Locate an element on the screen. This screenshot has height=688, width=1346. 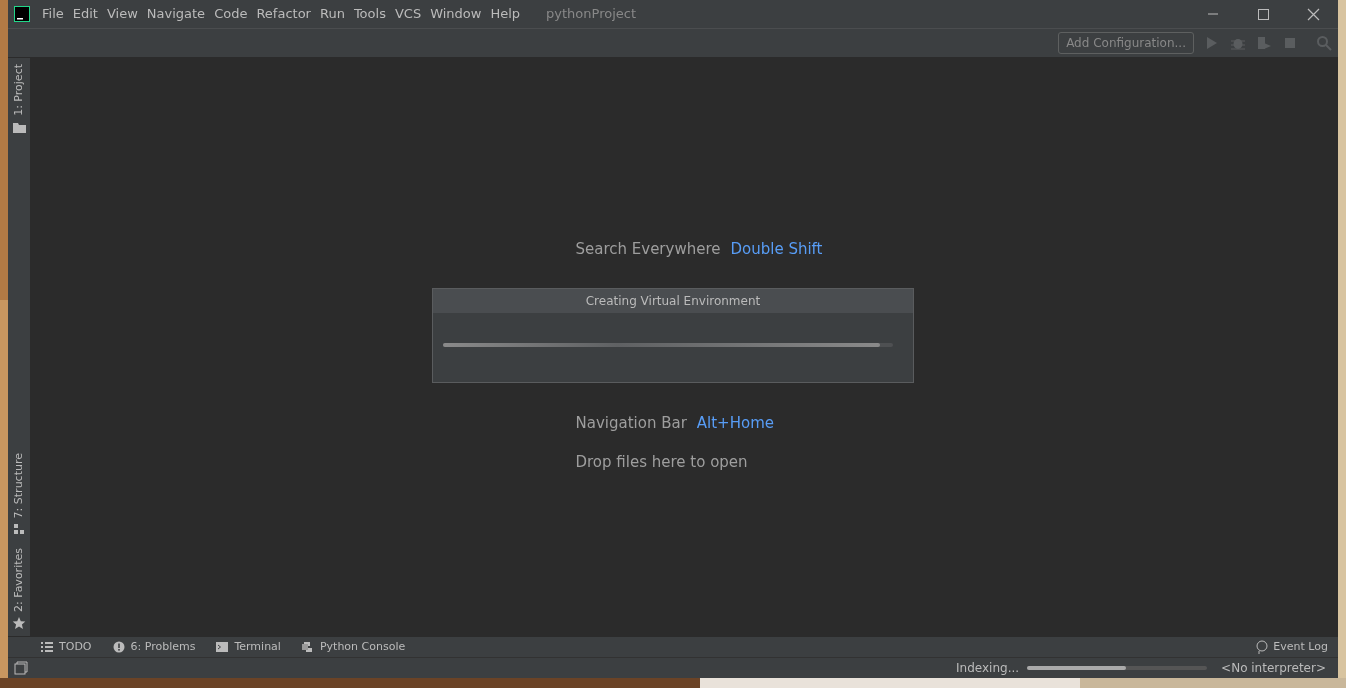
search-icon is located at coordinates (1324, 43).